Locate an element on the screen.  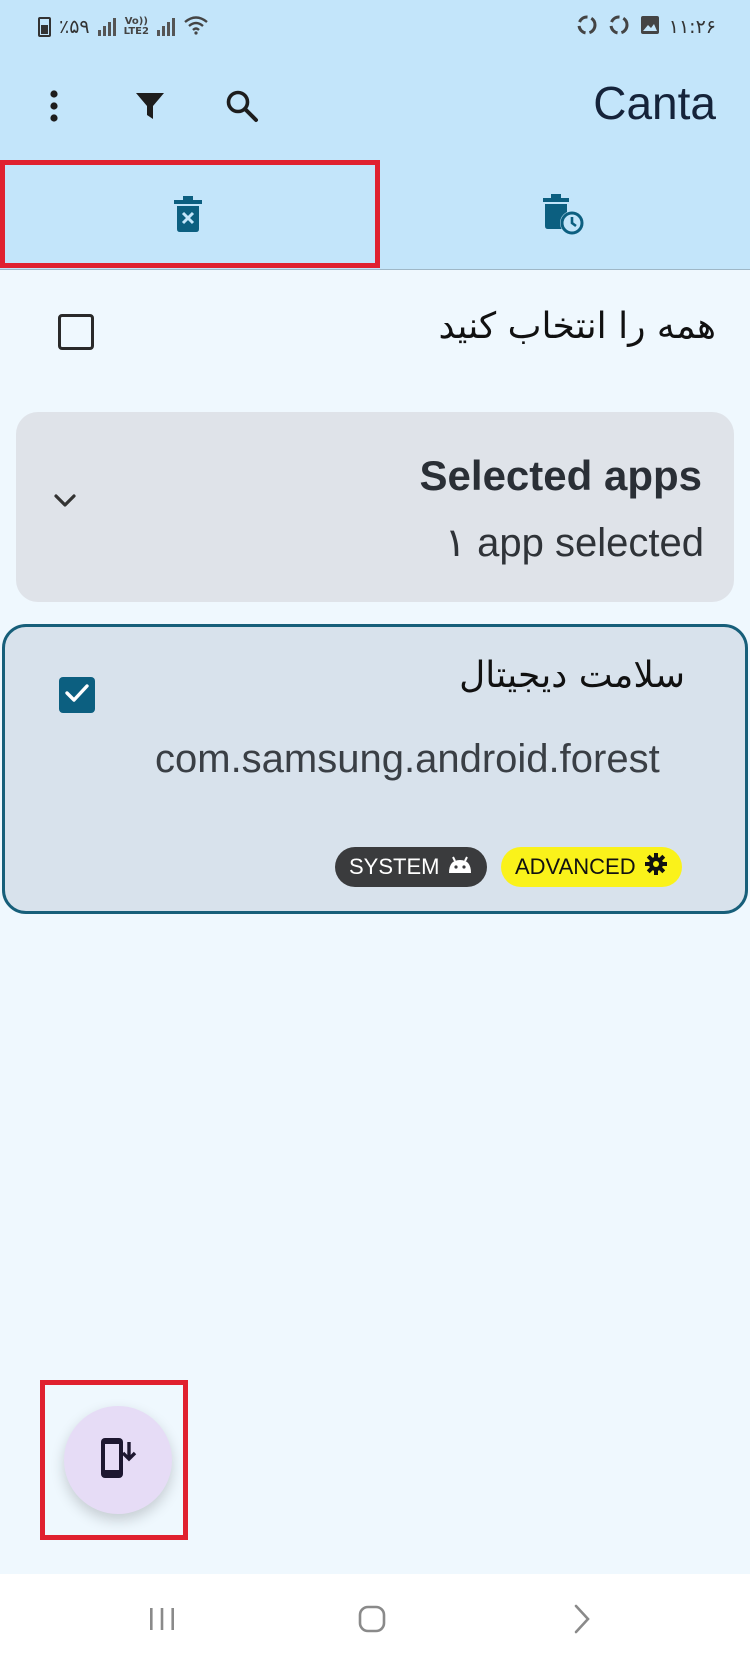
back-chevron-icon is located at coordinates (582, 1621).